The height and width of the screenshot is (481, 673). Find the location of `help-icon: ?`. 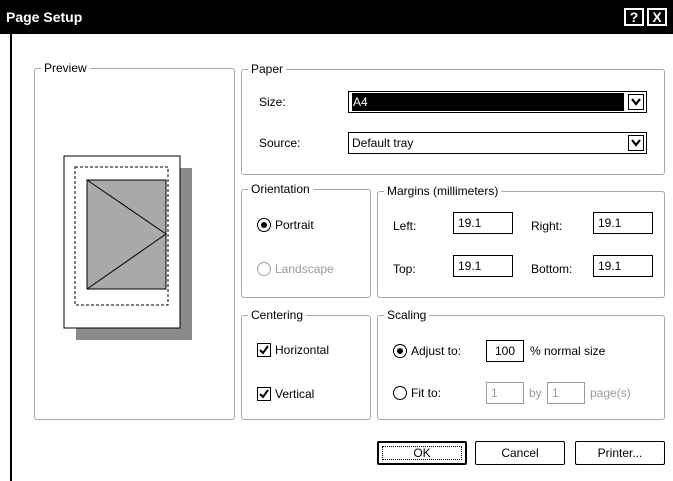

help-icon: ? is located at coordinates (634, 17).